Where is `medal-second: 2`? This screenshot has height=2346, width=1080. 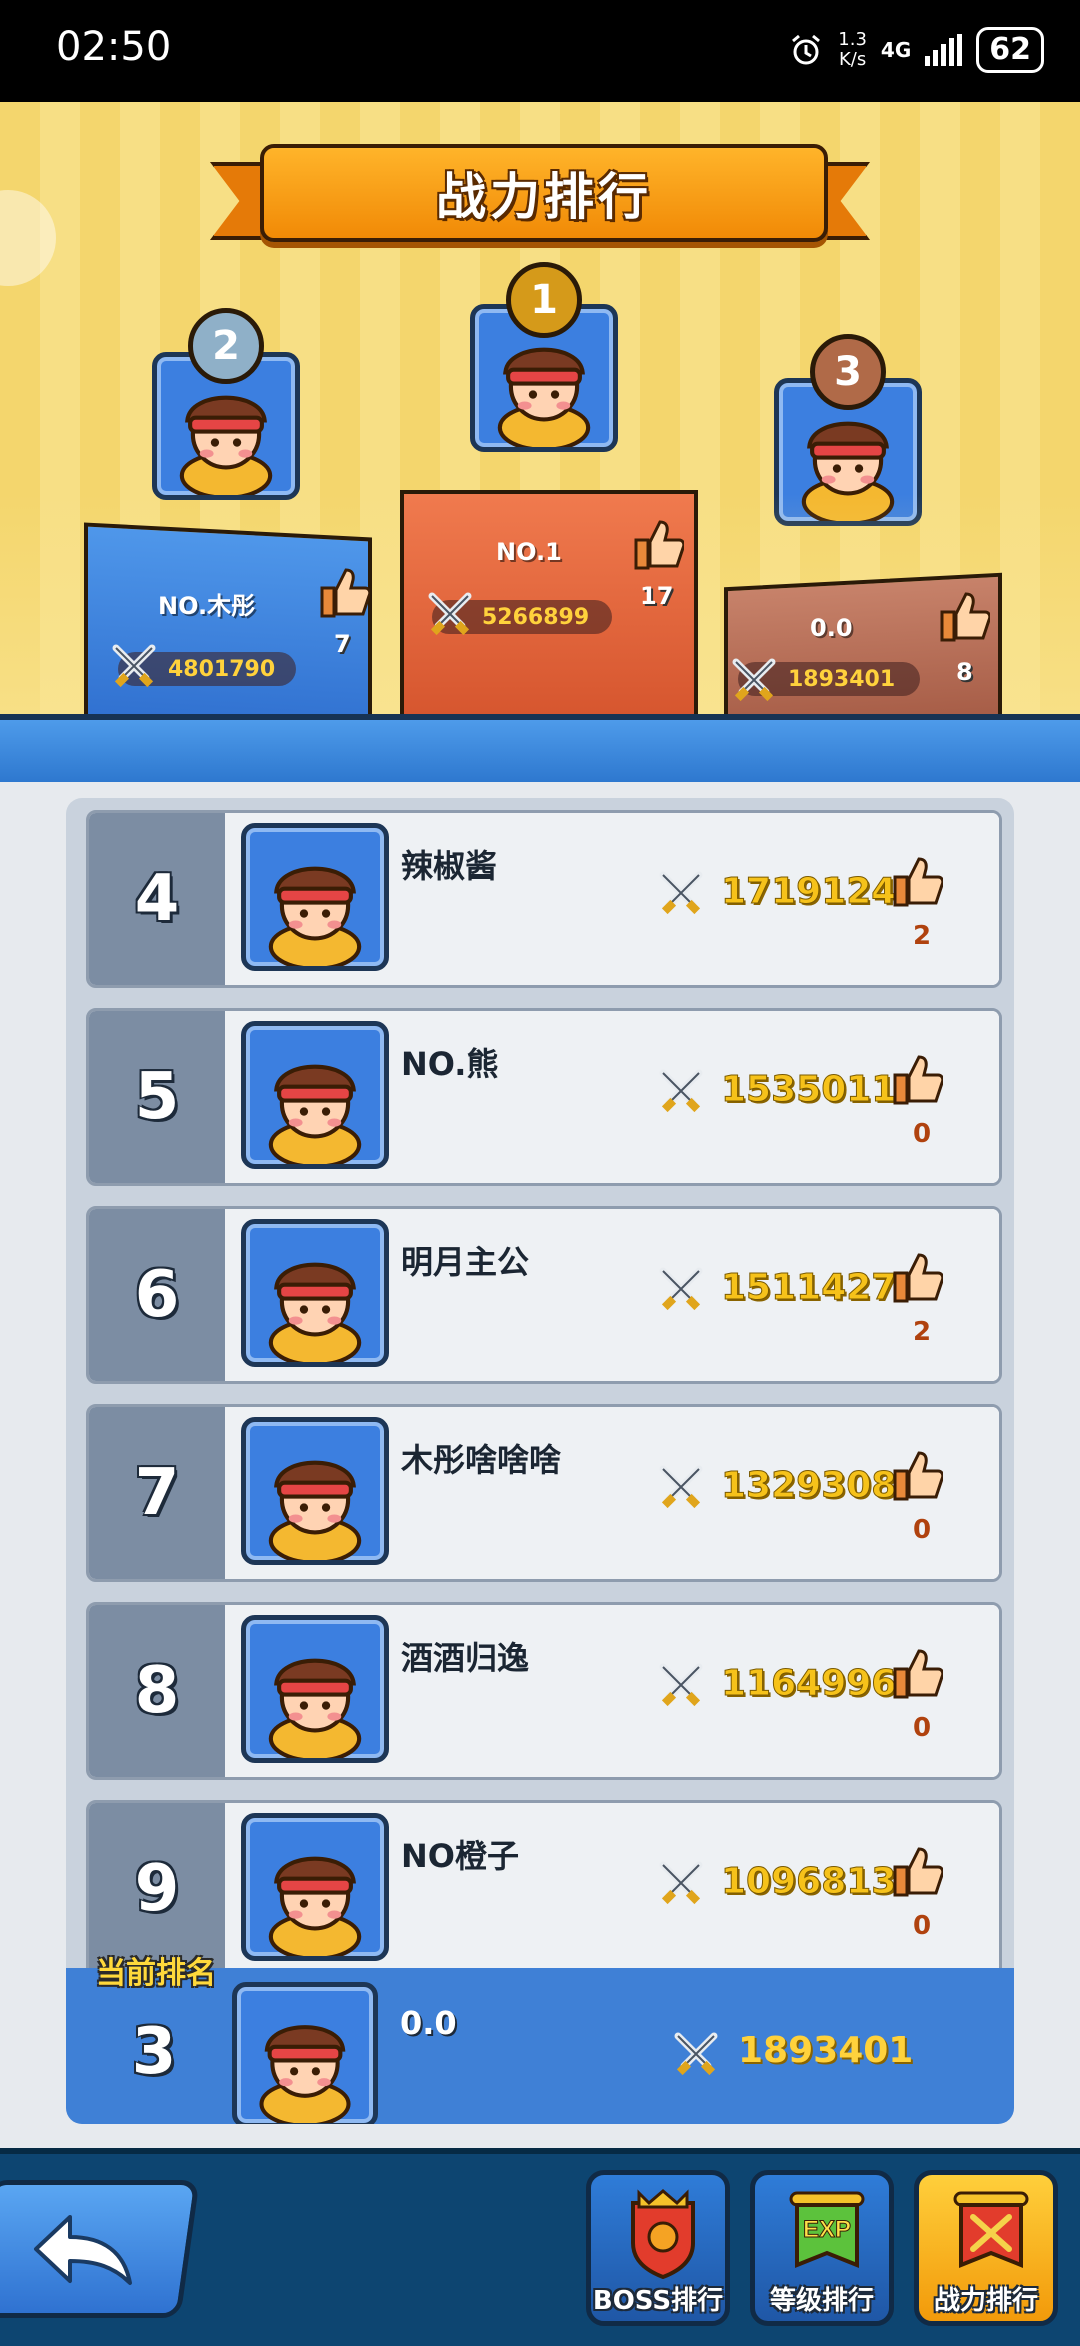
medal-second: 2 is located at coordinates (226, 346).